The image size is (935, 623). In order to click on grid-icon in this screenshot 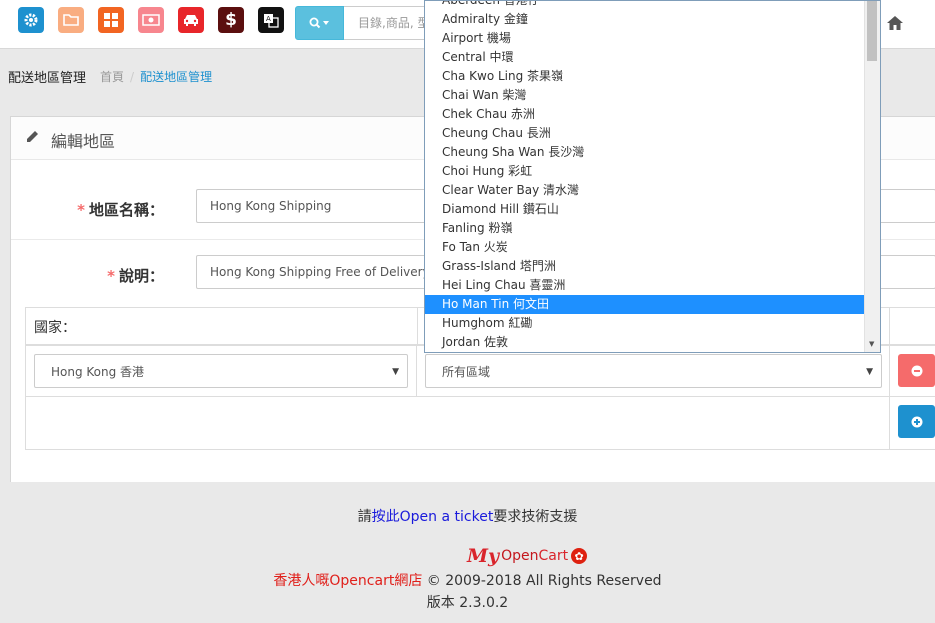, I will do `click(111, 20)`.